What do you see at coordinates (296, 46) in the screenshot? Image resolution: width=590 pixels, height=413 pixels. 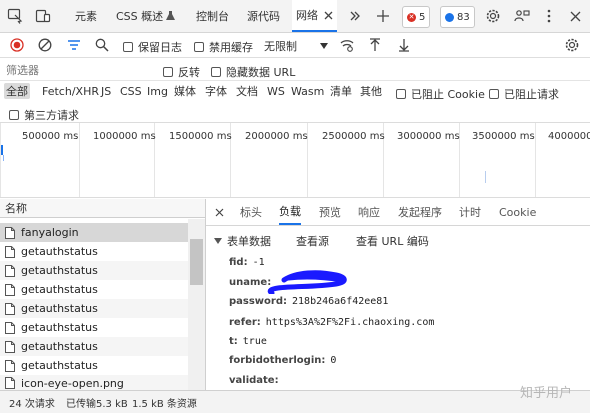 I see `throttling-select: 无限制` at bounding box center [296, 46].